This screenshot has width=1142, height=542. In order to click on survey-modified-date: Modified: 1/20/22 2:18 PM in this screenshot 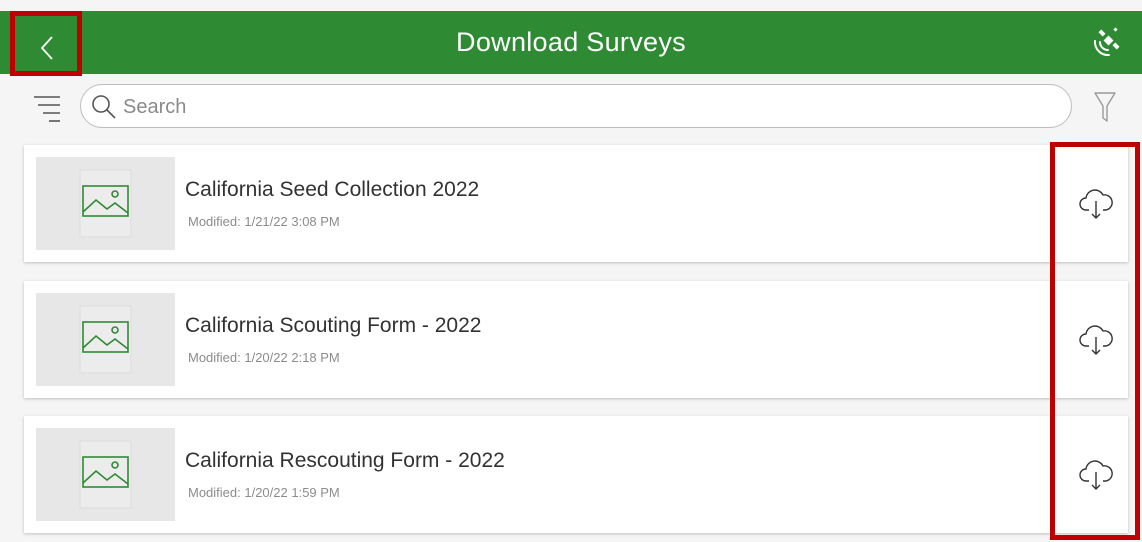, I will do `click(264, 357)`.